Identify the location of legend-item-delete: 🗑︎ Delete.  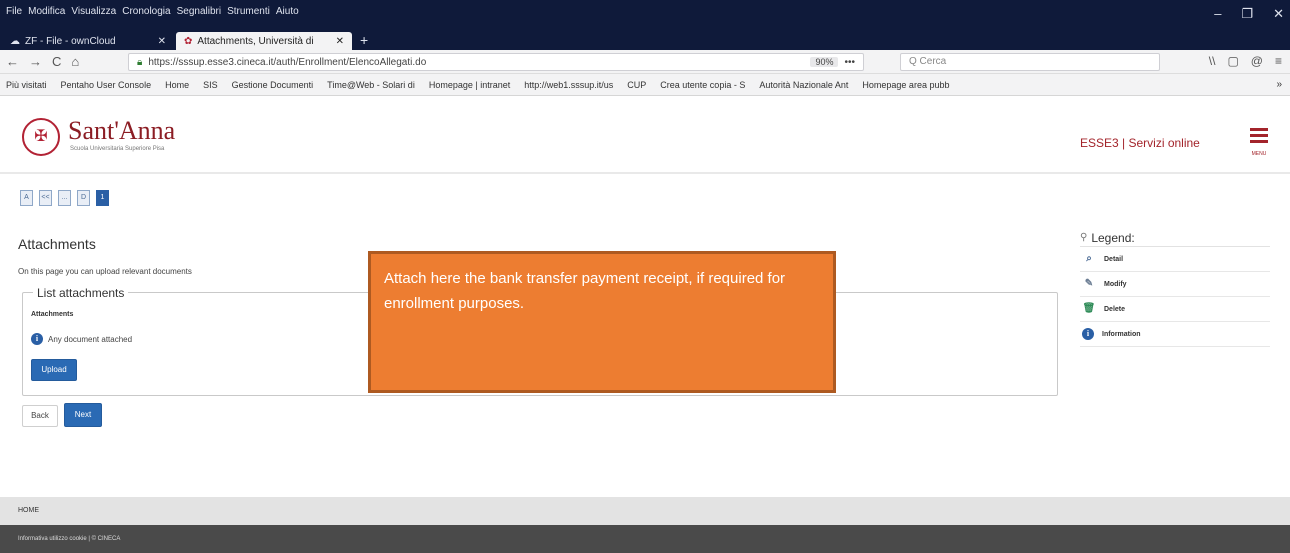
(1175, 309).